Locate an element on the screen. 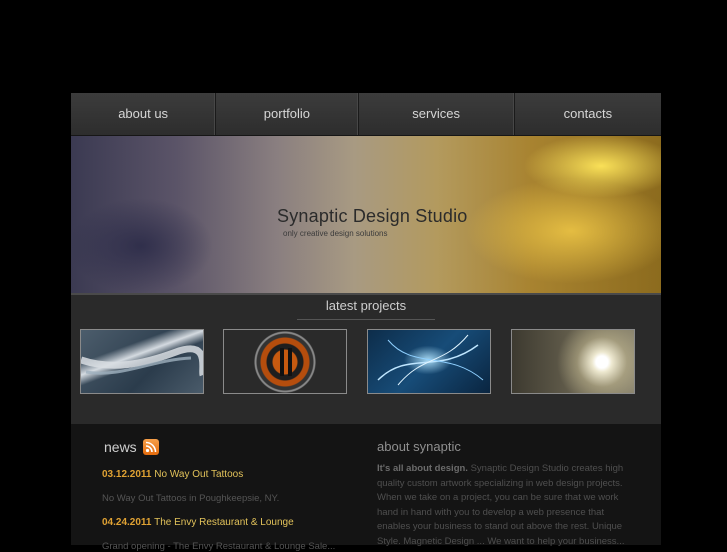  abstract-ribbon-image is located at coordinates (142, 361).